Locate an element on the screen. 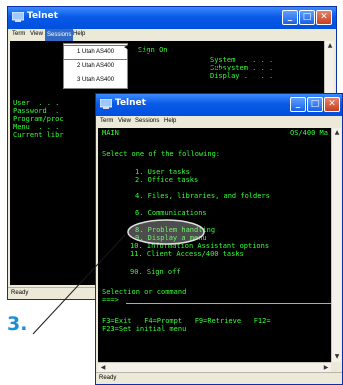  program-field: Program/proc is located at coordinates (38, 119).